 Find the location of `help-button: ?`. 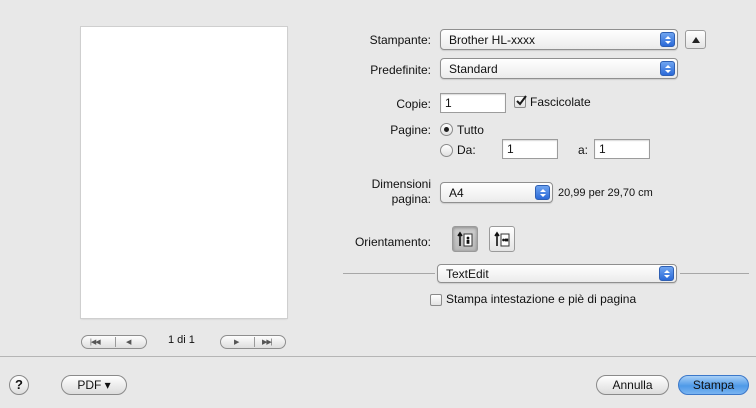

help-button: ? is located at coordinates (19, 385).